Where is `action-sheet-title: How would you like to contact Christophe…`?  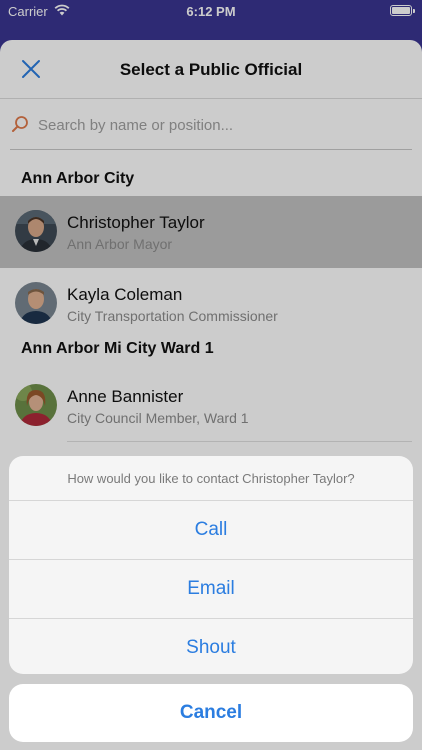
action-sheet-title: How would you like to contact Christophe… is located at coordinates (211, 478).